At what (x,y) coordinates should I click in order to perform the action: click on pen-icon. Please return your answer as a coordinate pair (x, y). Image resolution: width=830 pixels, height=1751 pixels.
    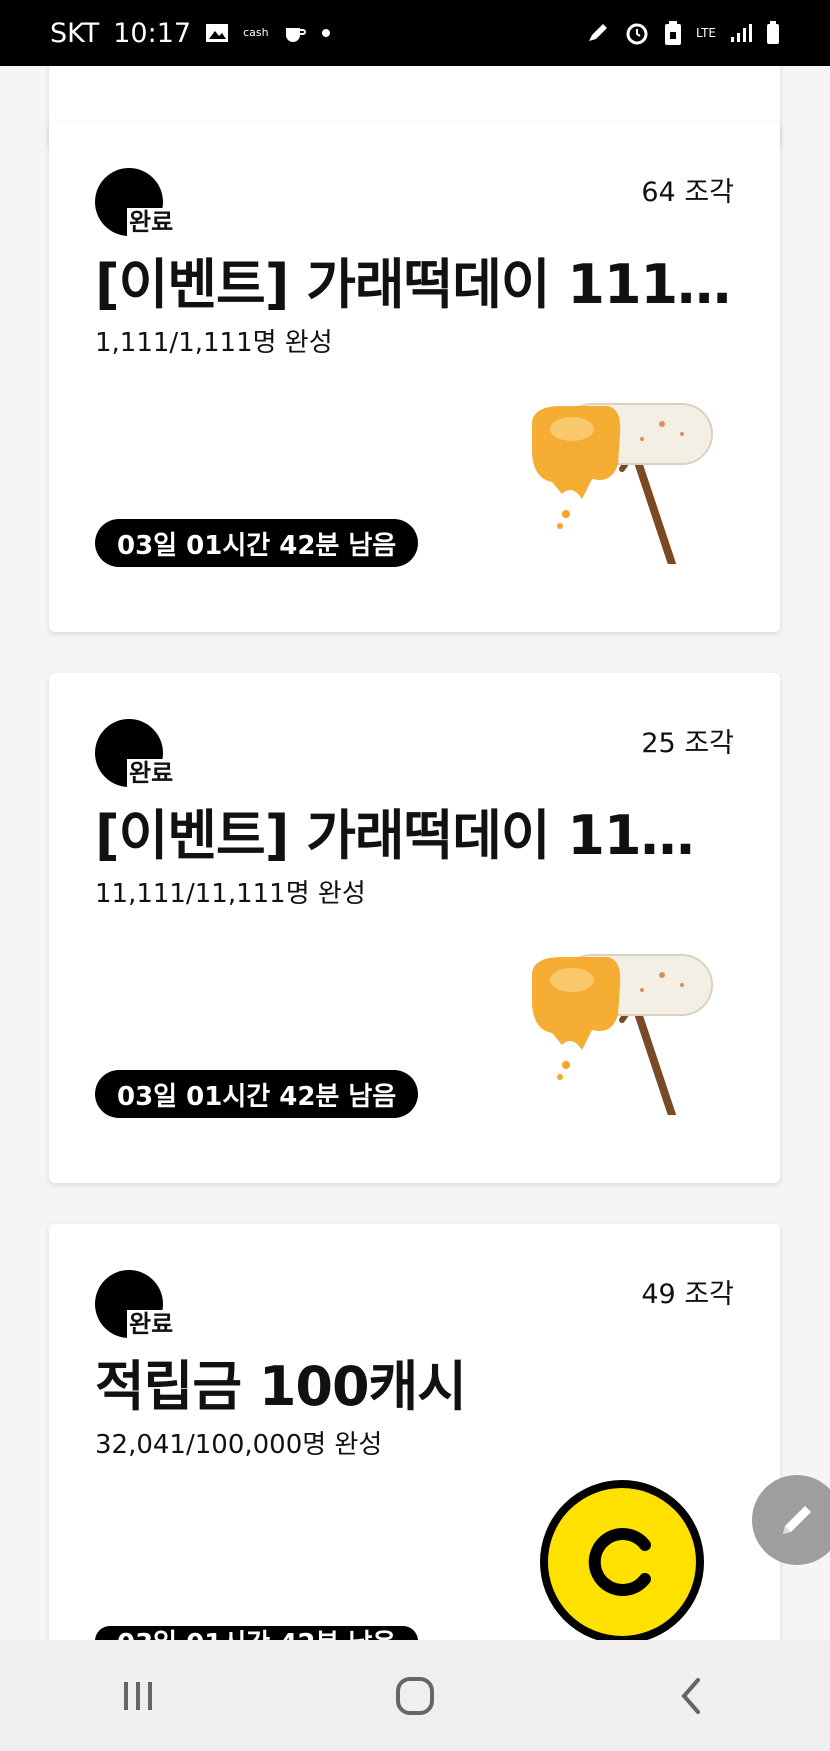
    Looking at the image, I should click on (598, 33).